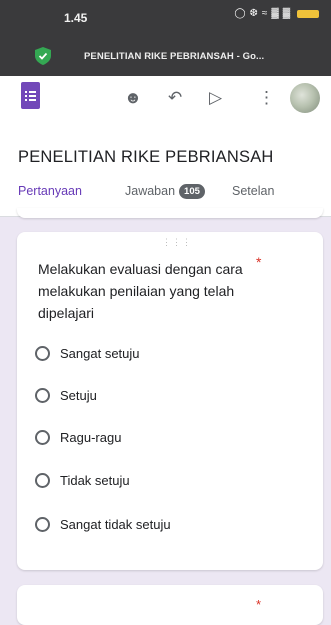 This screenshot has width=331, height=625. Describe the element at coordinates (253, 13) in the screenshot. I see `mute-icon: ❆` at that location.